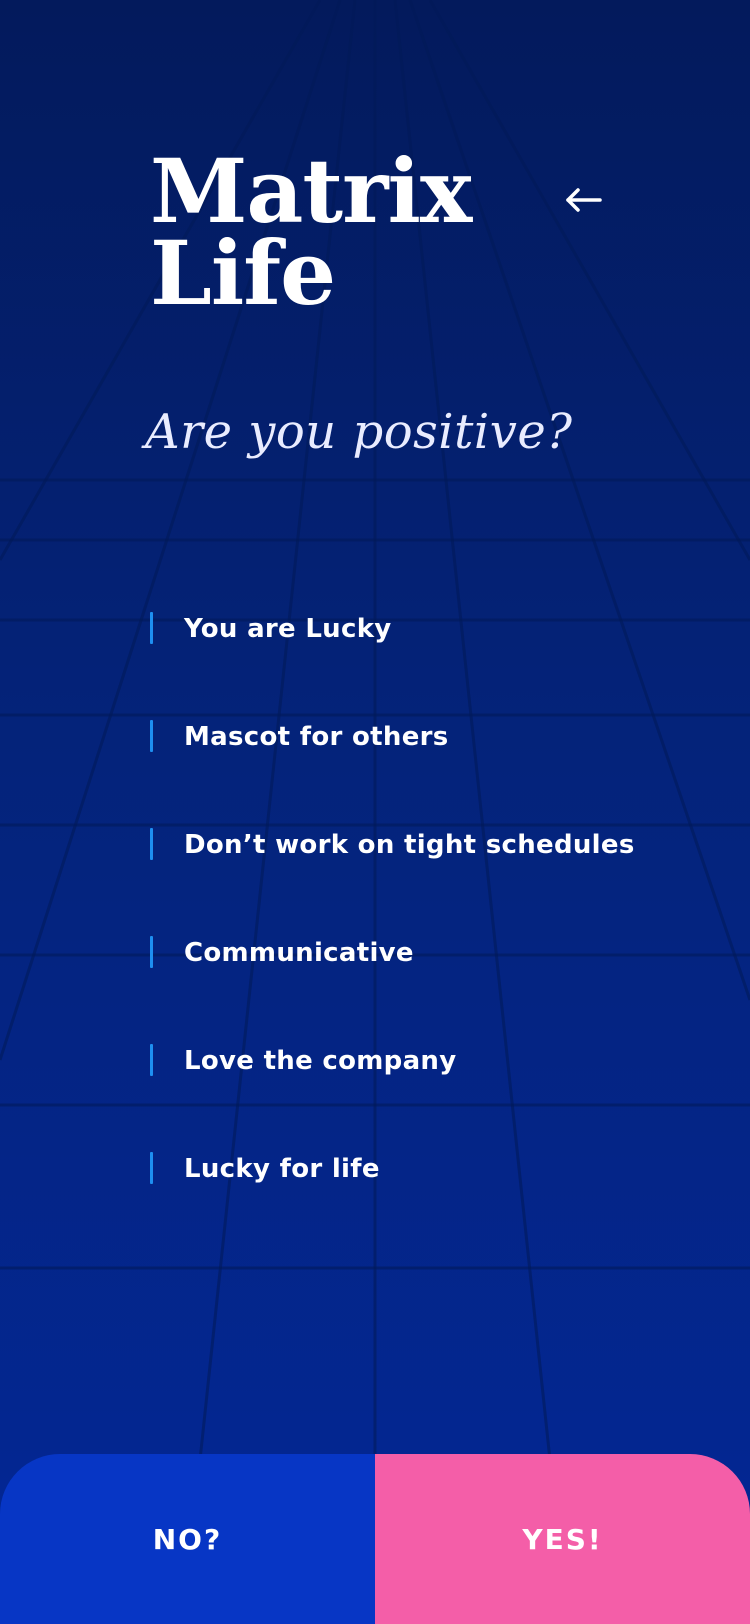  I want to click on answer-bar: NO? YES!, so click(375, 1539).